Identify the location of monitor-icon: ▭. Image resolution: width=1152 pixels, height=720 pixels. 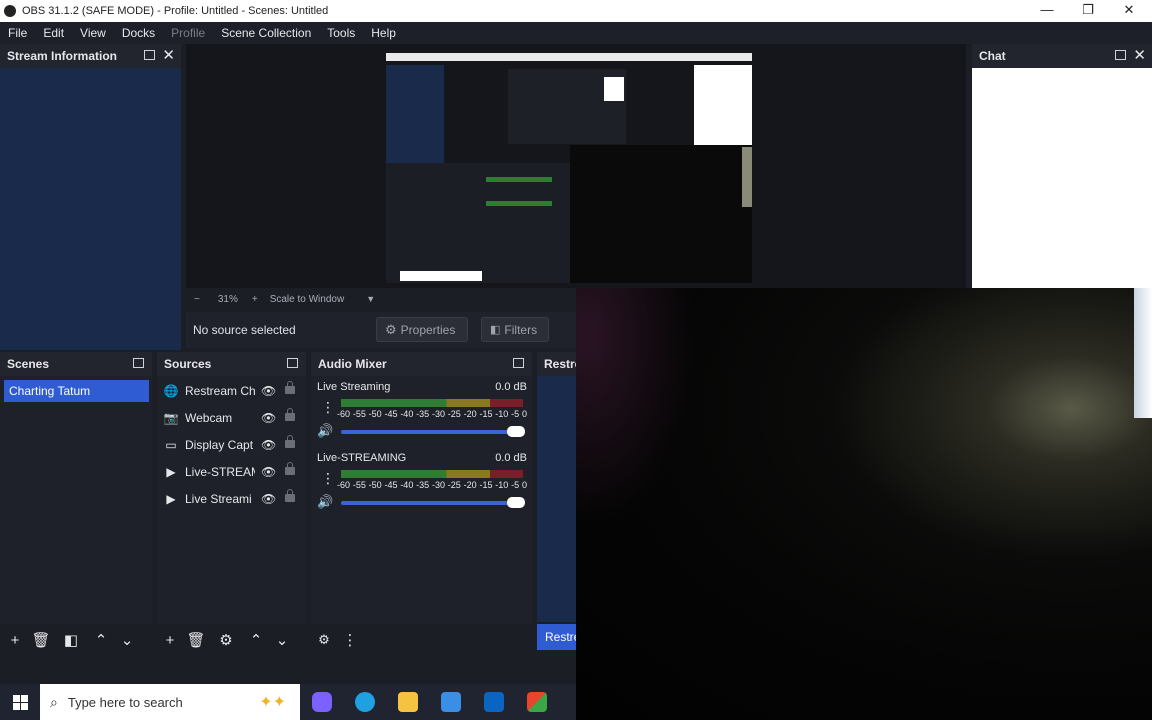
(171, 445).